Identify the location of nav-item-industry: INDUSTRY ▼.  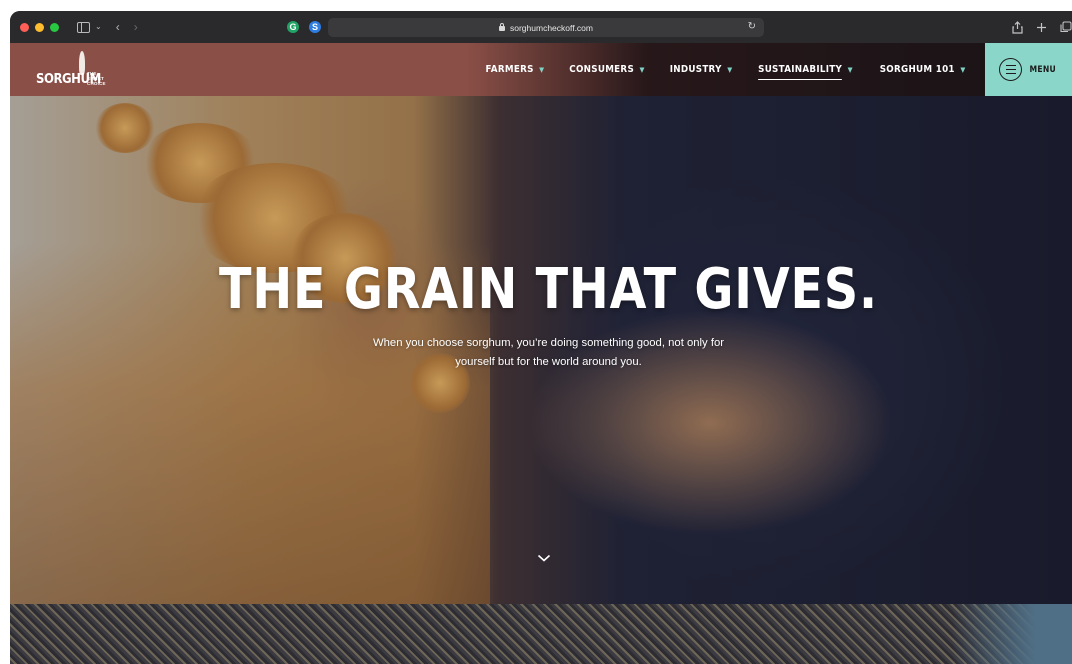
(700, 69).